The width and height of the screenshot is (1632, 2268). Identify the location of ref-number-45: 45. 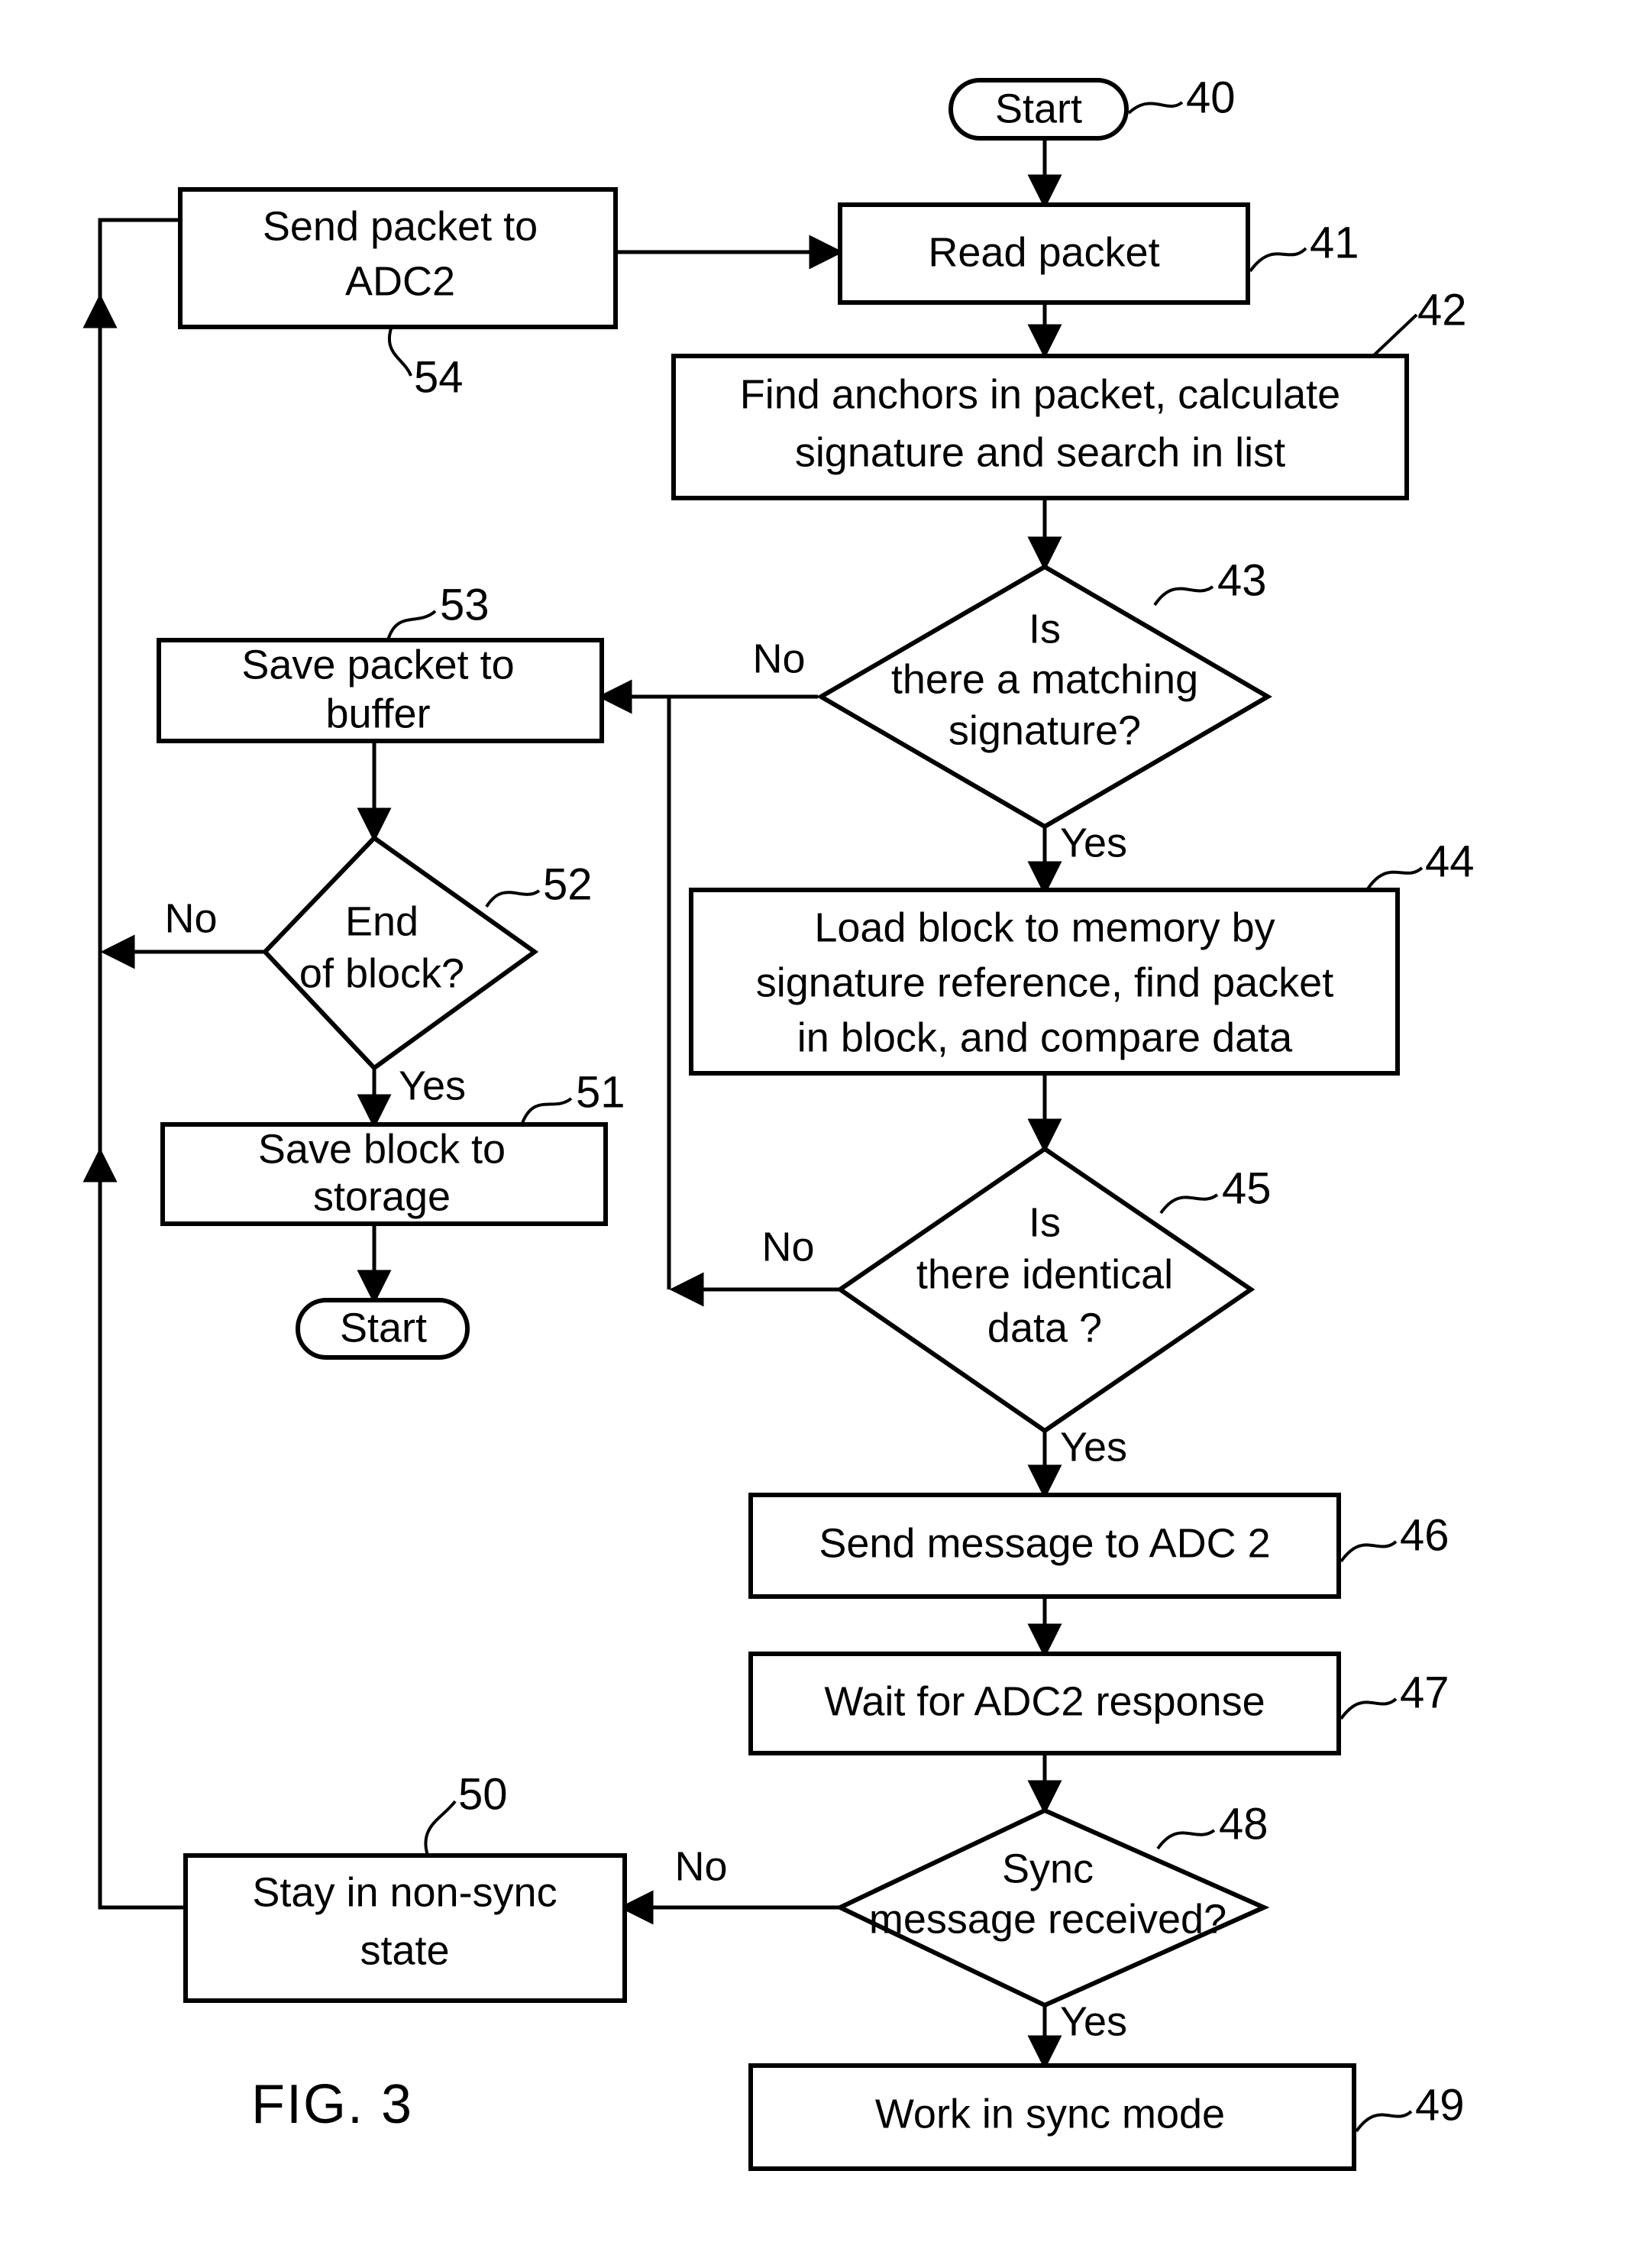
(1247, 1188).